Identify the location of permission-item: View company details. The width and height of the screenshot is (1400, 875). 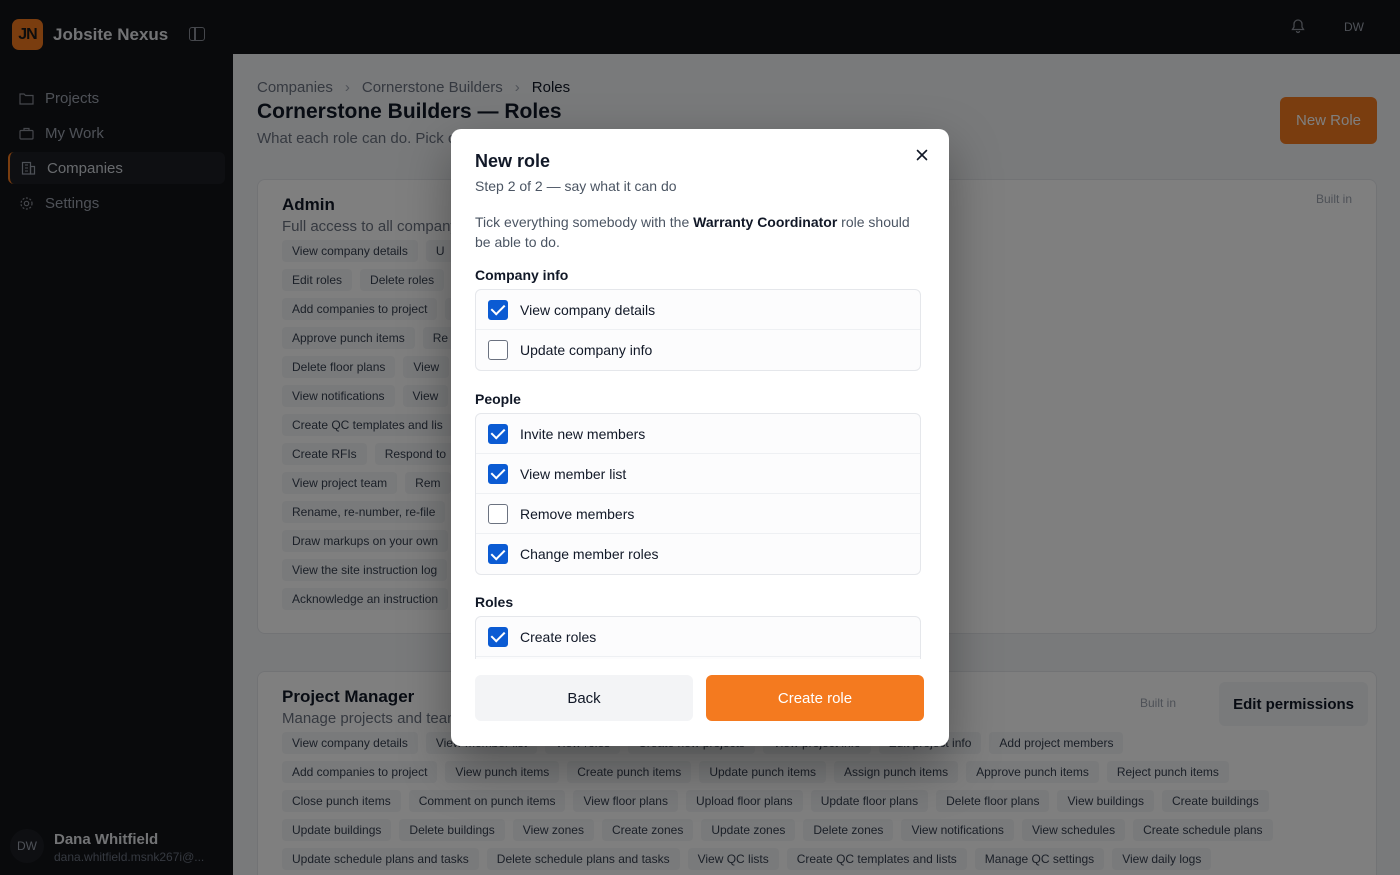
(698, 310).